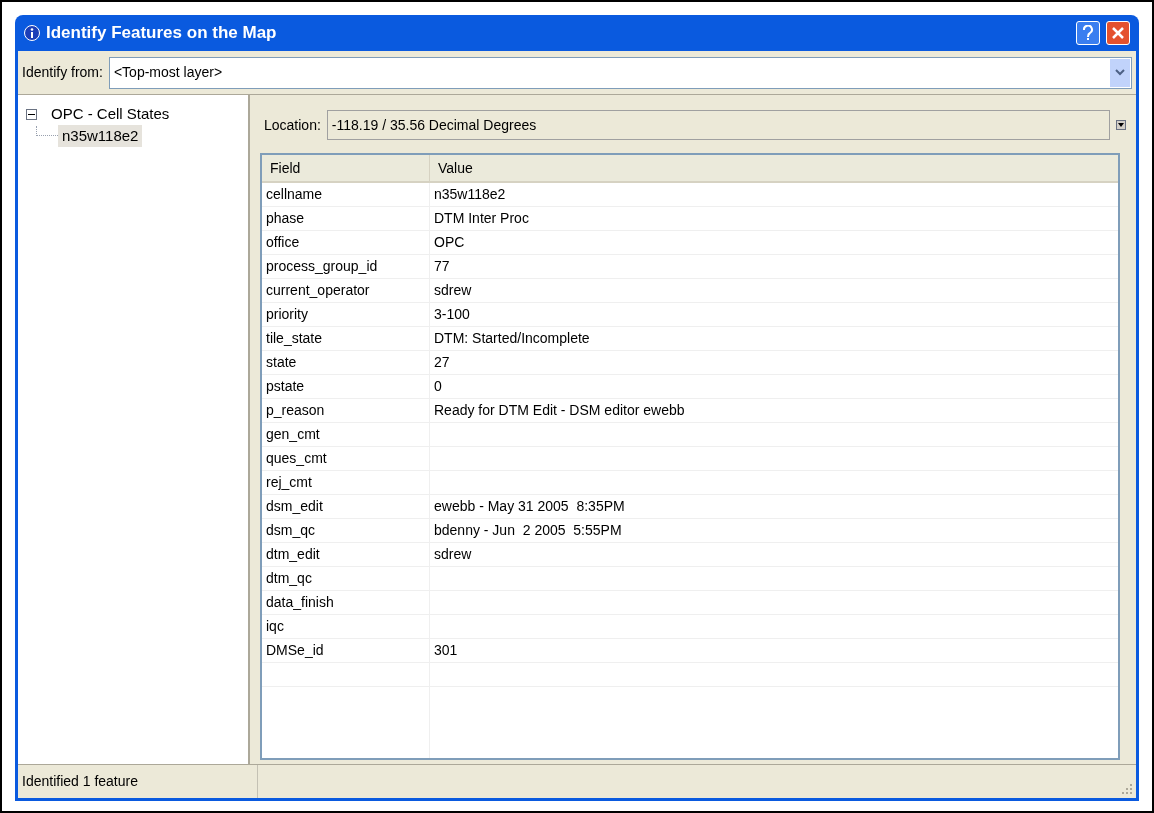 The height and width of the screenshot is (813, 1154). I want to click on table-cell: dsm_qc, so click(346, 530).